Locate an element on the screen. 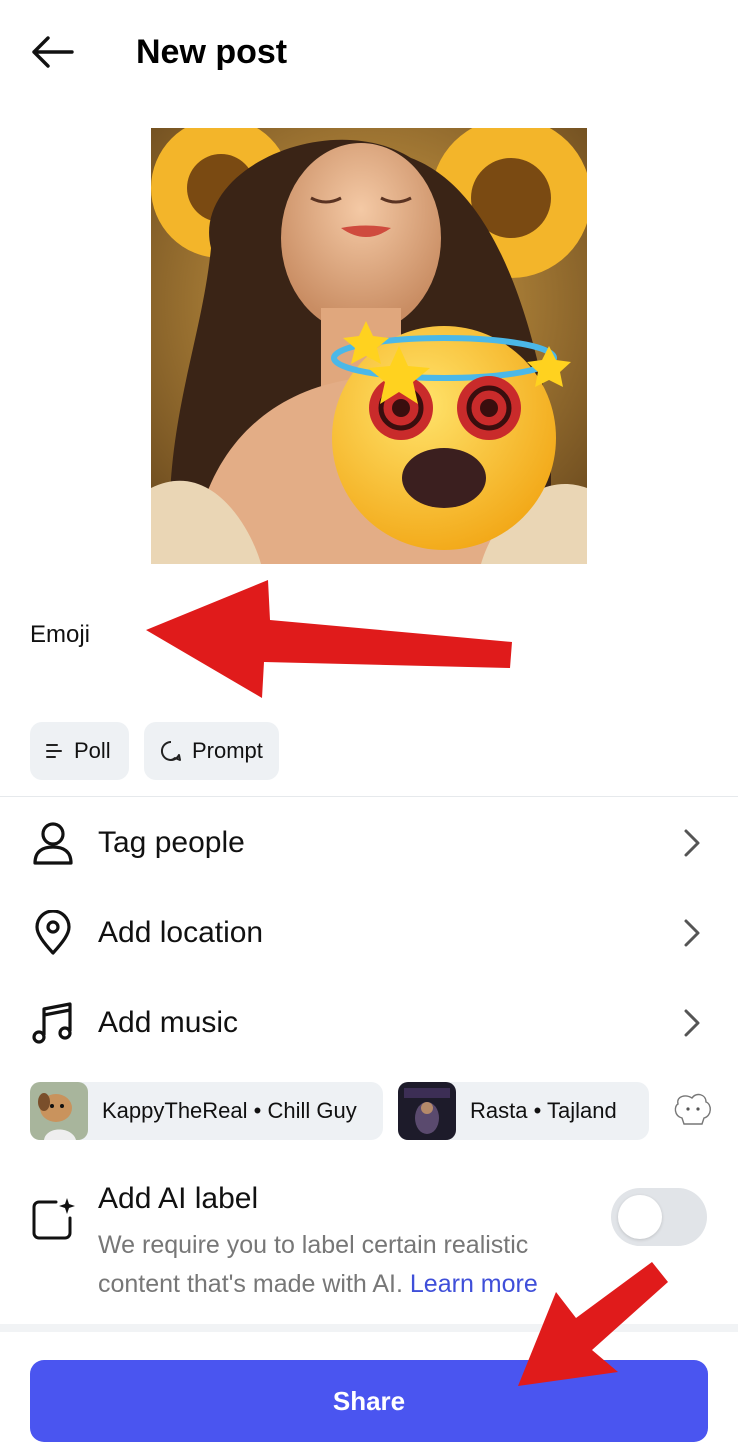  music-note-icon is located at coordinates (53, 1023).